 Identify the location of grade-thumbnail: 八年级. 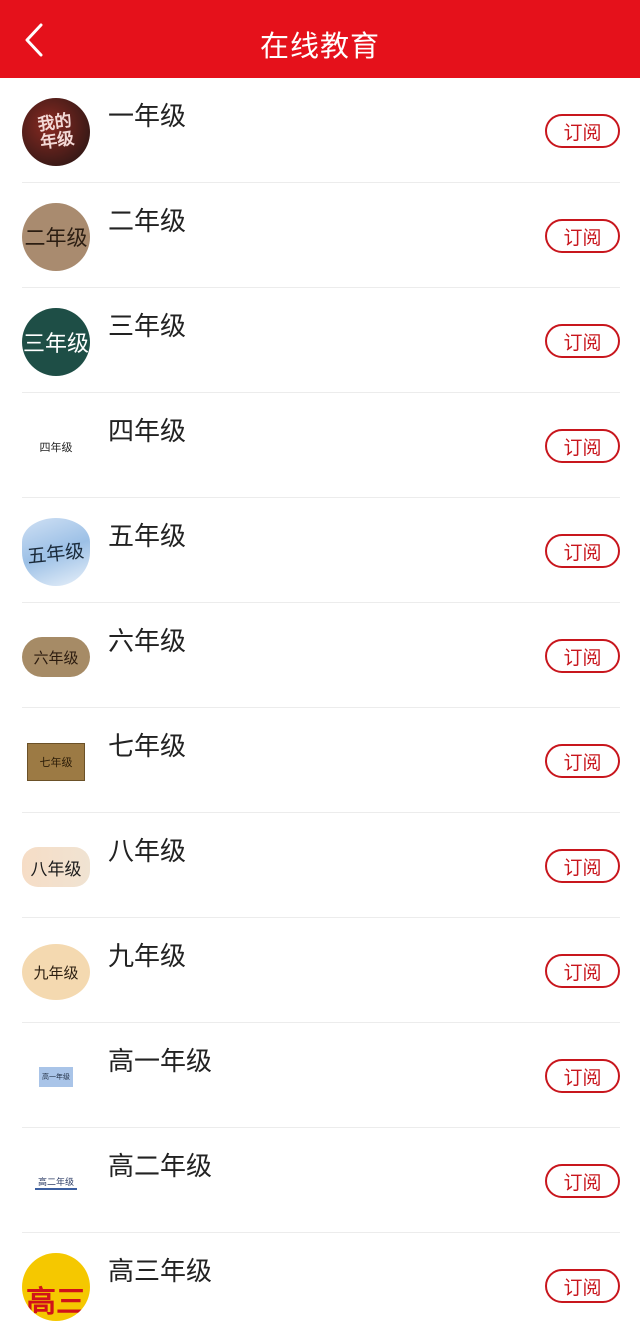
(56, 867).